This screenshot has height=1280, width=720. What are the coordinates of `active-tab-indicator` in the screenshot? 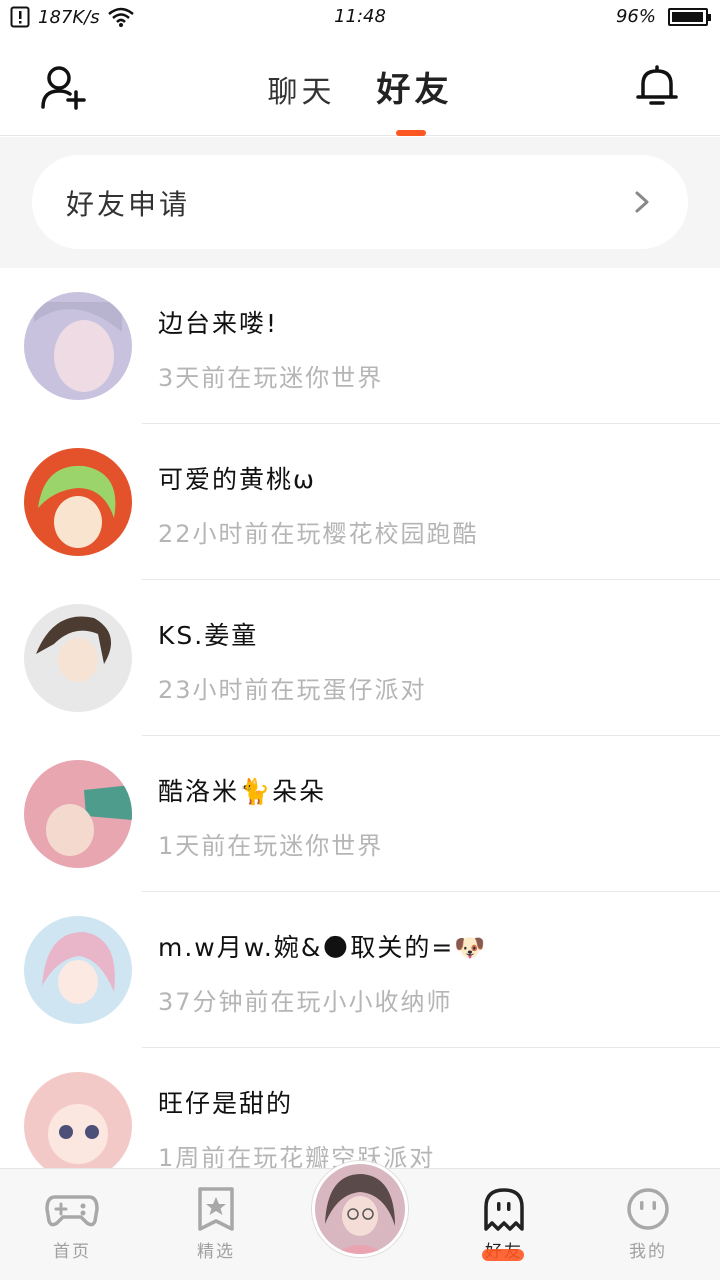 It's located at (411, 133).